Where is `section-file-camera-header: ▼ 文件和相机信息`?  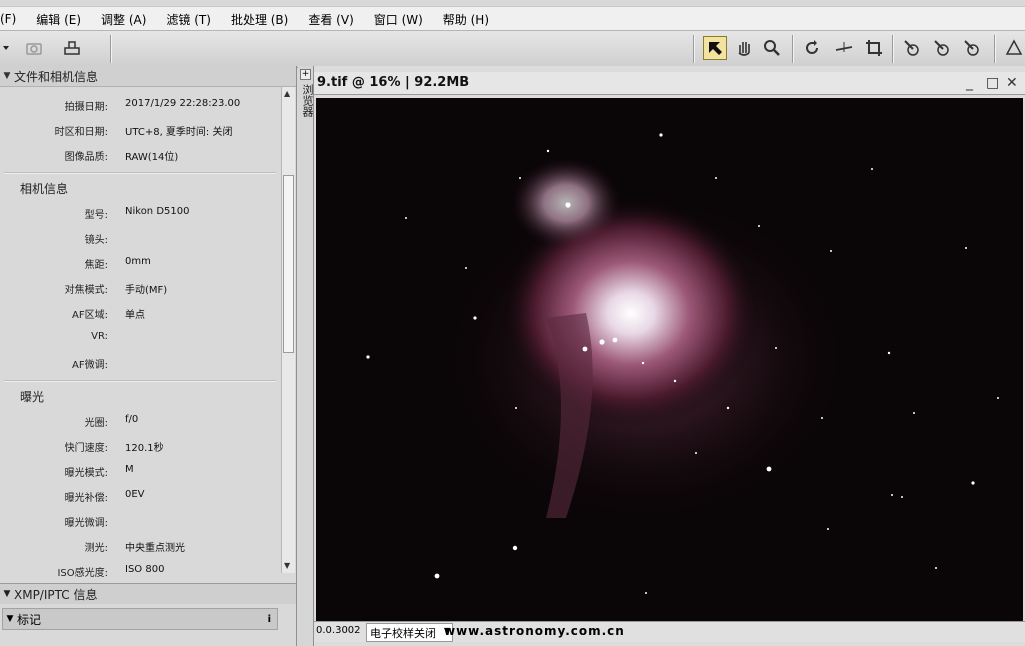 section-file-camera-header: ▼ 文件和相机信息 is located at coordinates (148, 76).